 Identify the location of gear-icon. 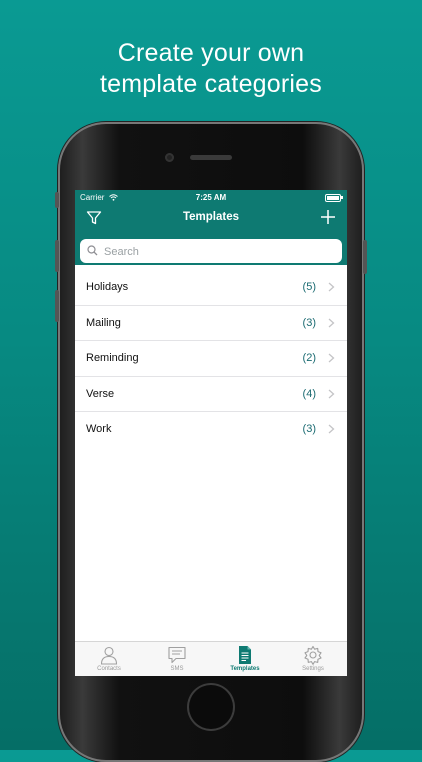
(313, 655).